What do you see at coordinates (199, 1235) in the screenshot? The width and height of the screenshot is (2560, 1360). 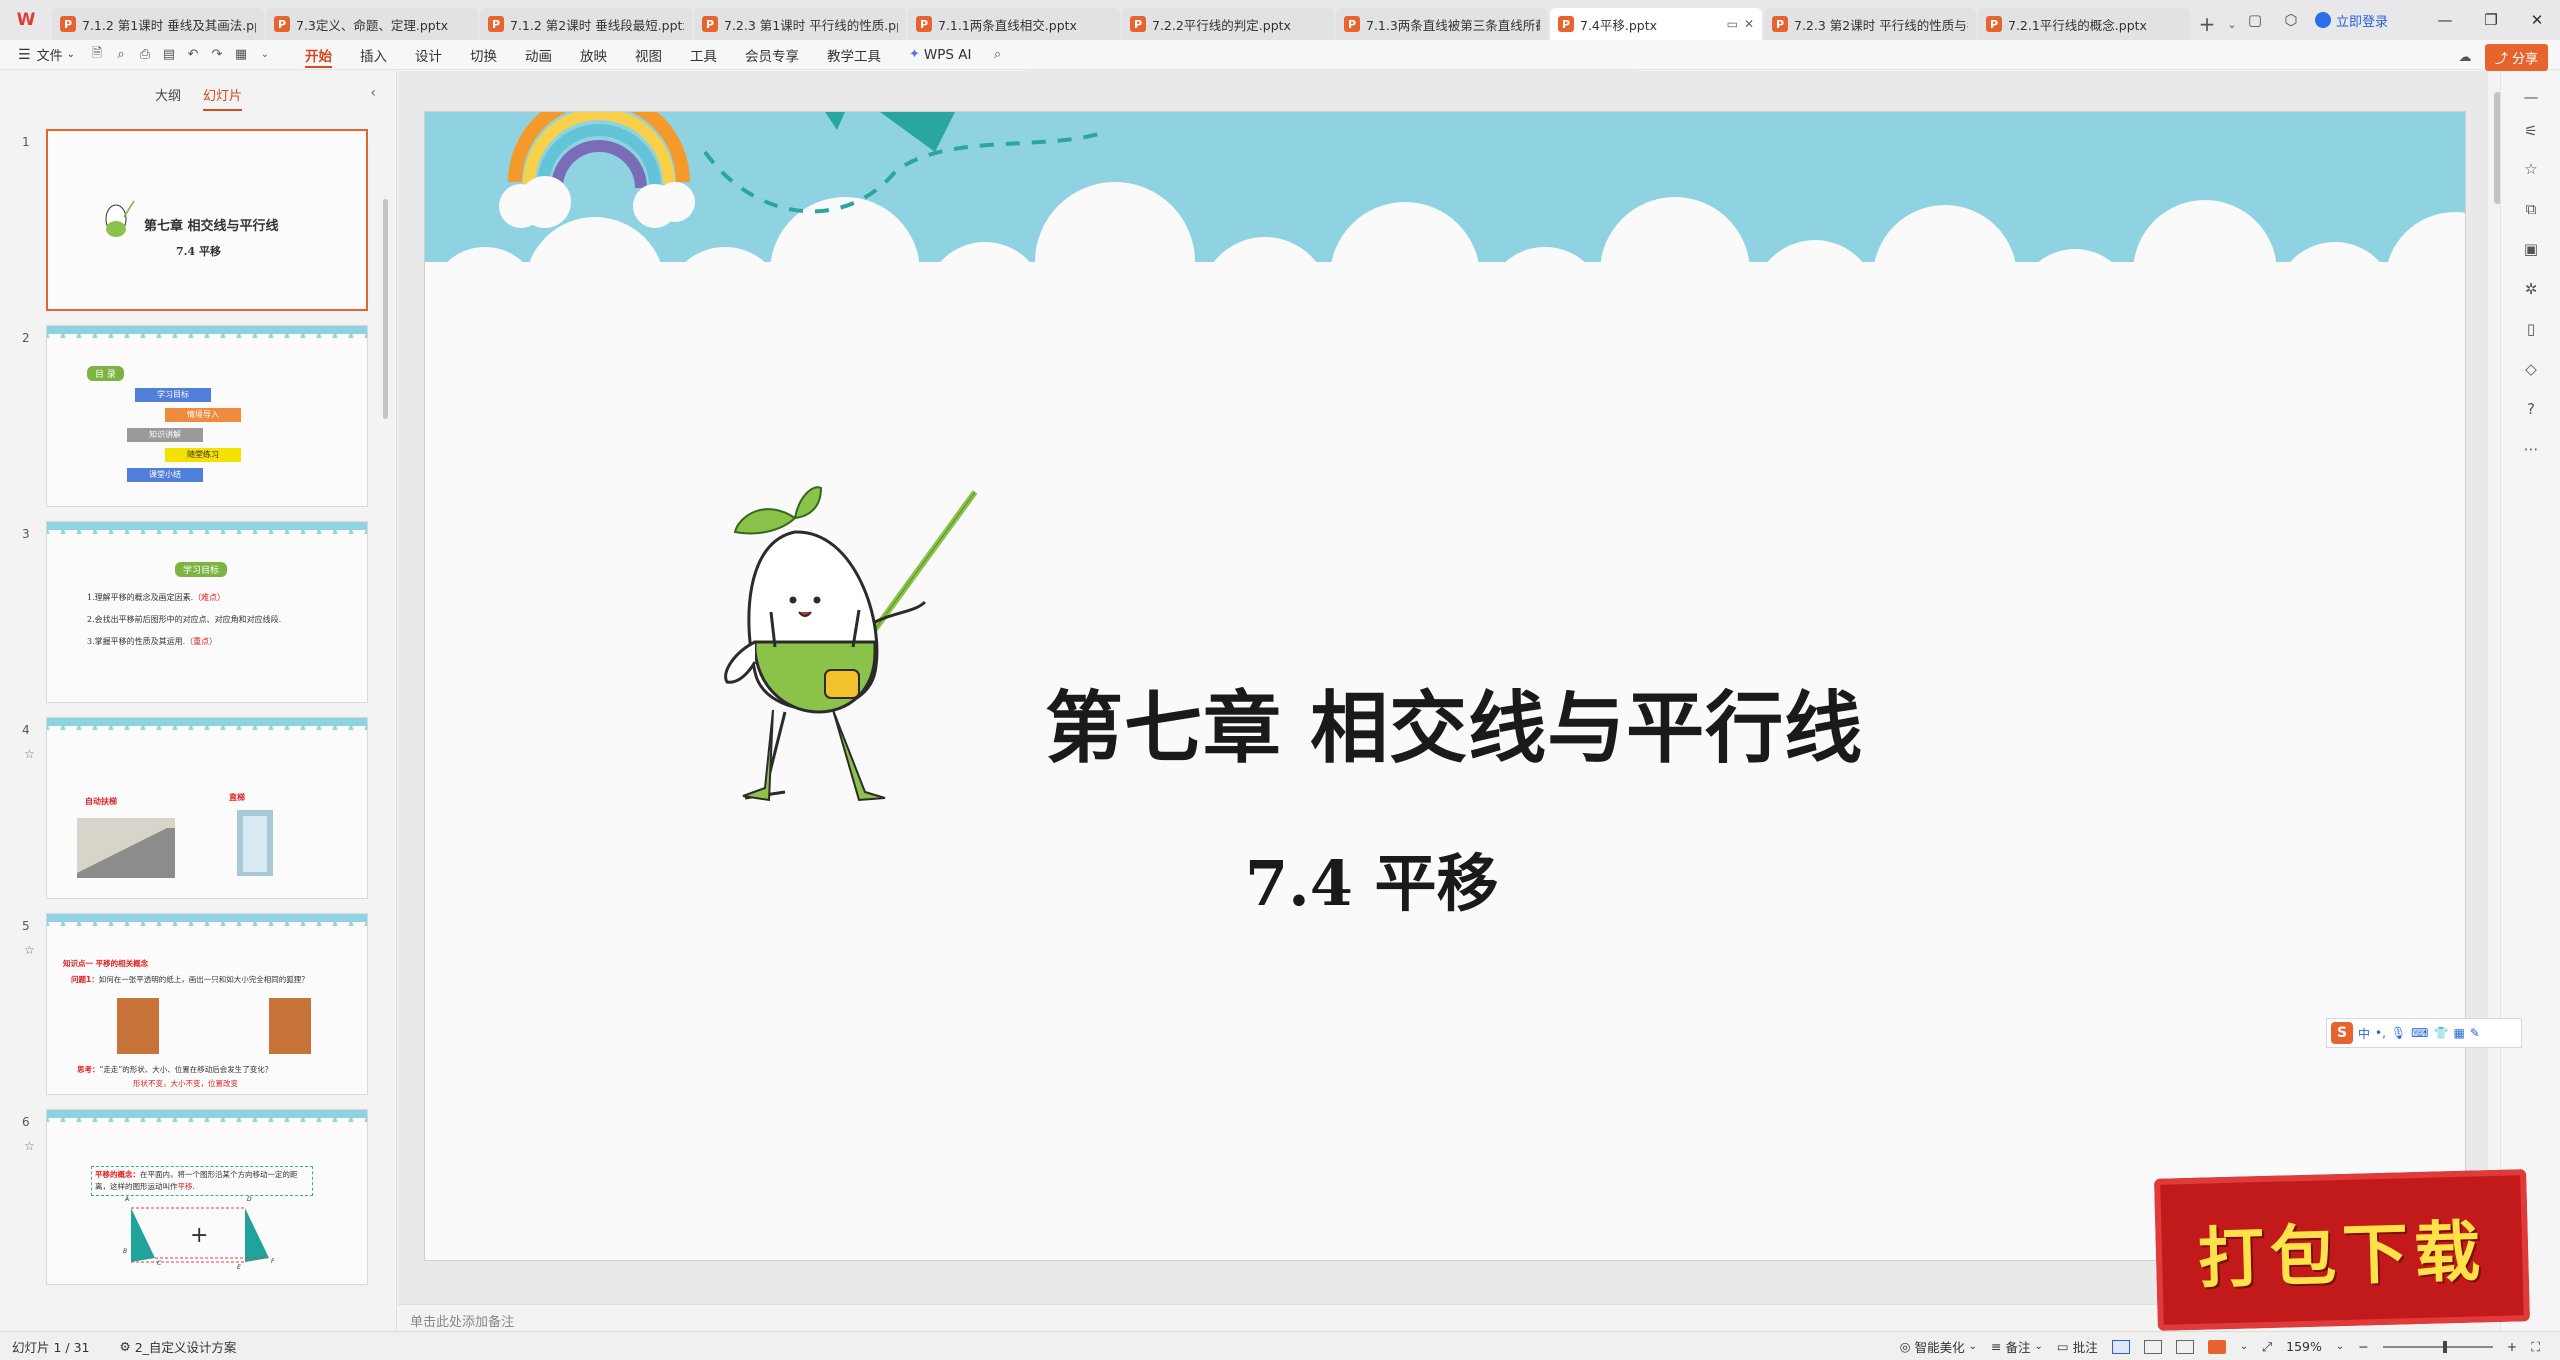 I see `add-slide-plus-icon: +` at bounding box center [199, 1235].